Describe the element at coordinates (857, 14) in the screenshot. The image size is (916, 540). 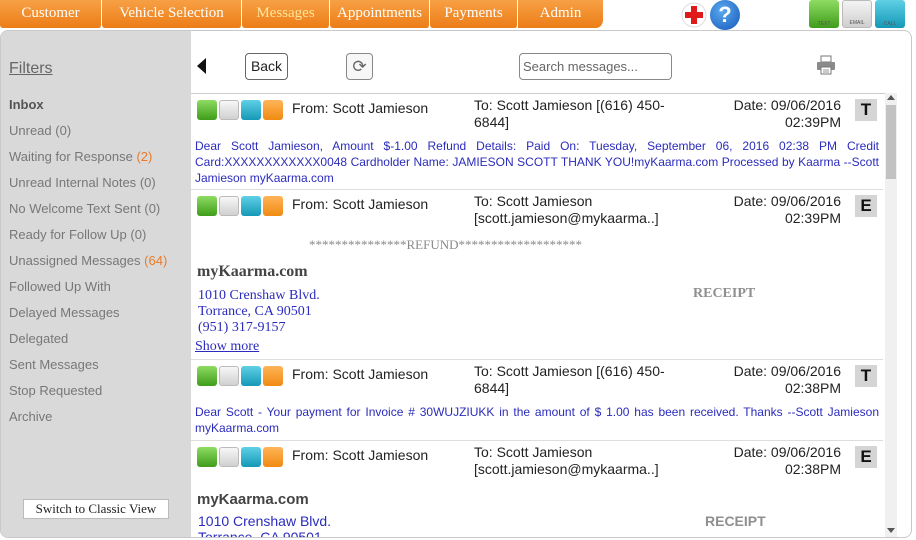
I see `email-icon: EMAIL` at that location.